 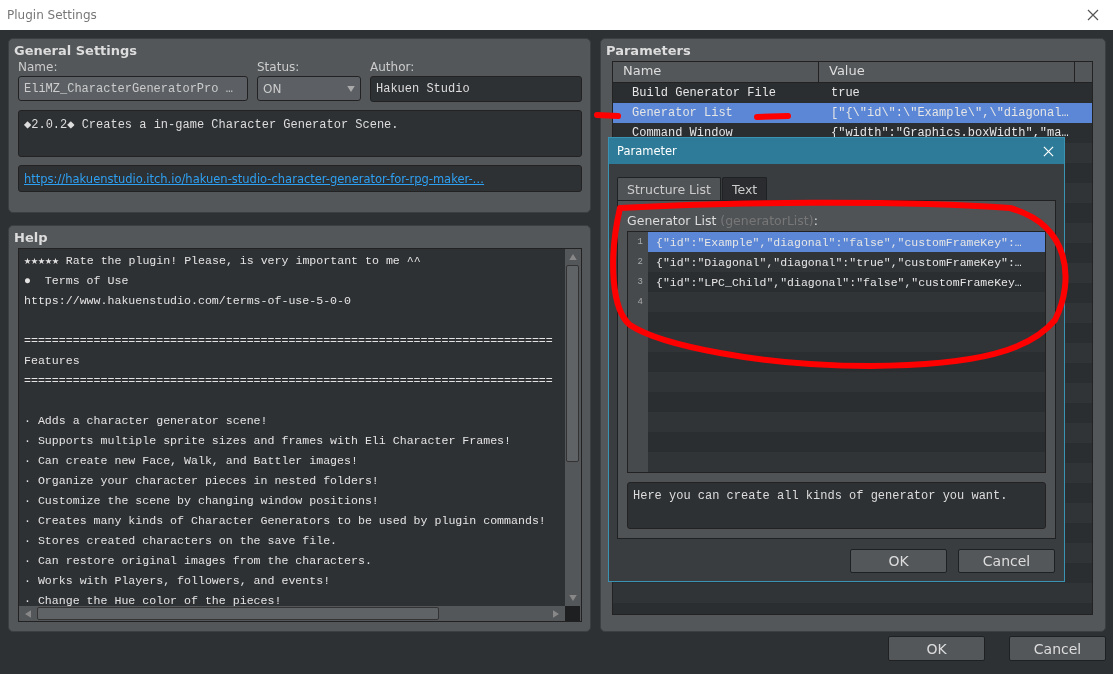 What do you see at coordinates (745, 188) in the screenshot?
I see `tab: Text` at bounding box center [745, 188].